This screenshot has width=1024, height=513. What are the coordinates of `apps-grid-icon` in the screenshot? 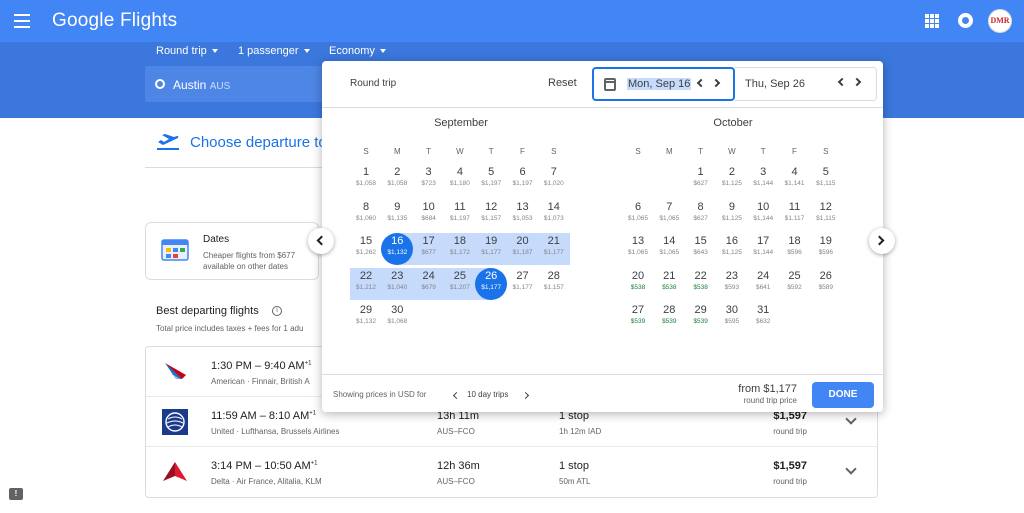 It's located at (932, 21).